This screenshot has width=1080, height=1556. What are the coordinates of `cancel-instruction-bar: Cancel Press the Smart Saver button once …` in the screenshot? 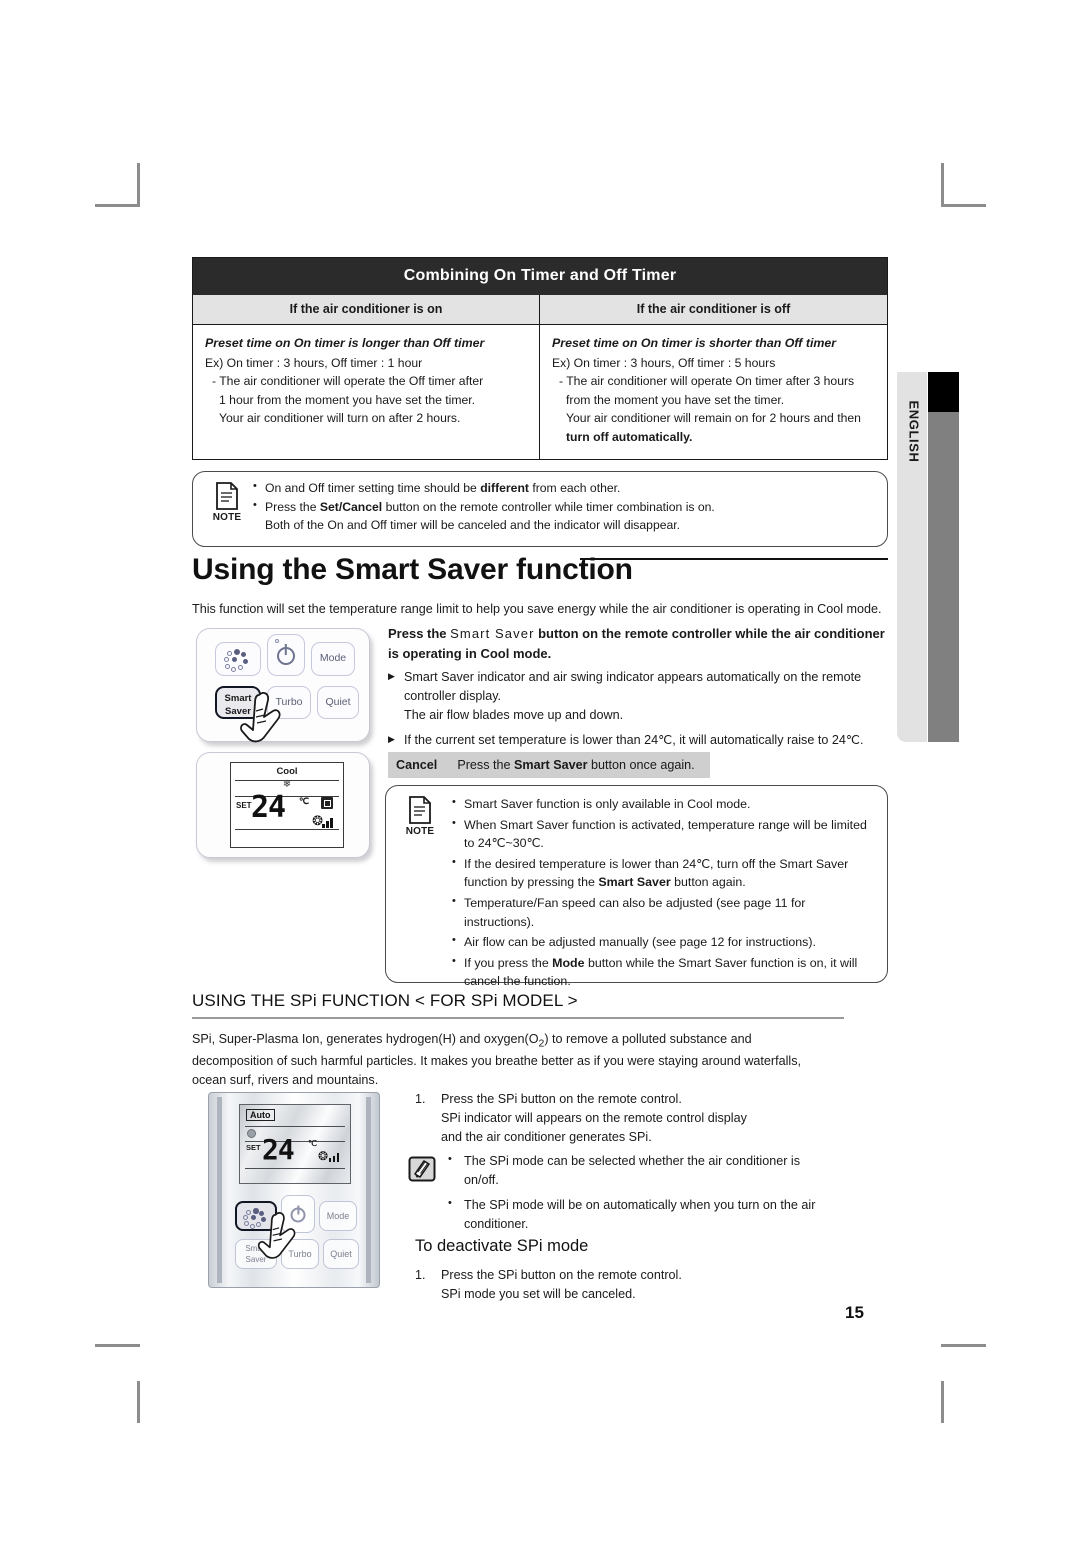 It's located at (549, 765).